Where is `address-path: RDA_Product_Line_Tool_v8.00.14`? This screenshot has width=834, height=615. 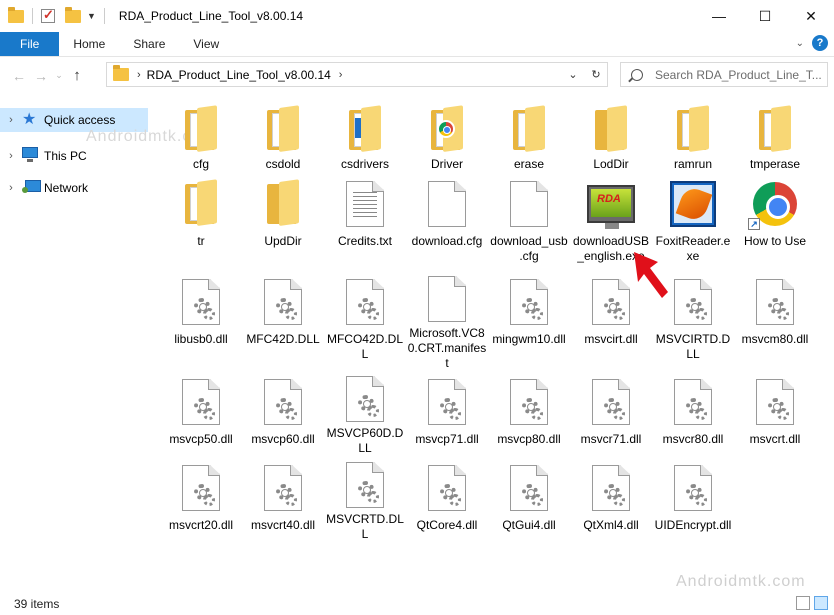
address-path: RDA_Product_Line_Tool_v8.00.14 is located at coordinates (239, 75).